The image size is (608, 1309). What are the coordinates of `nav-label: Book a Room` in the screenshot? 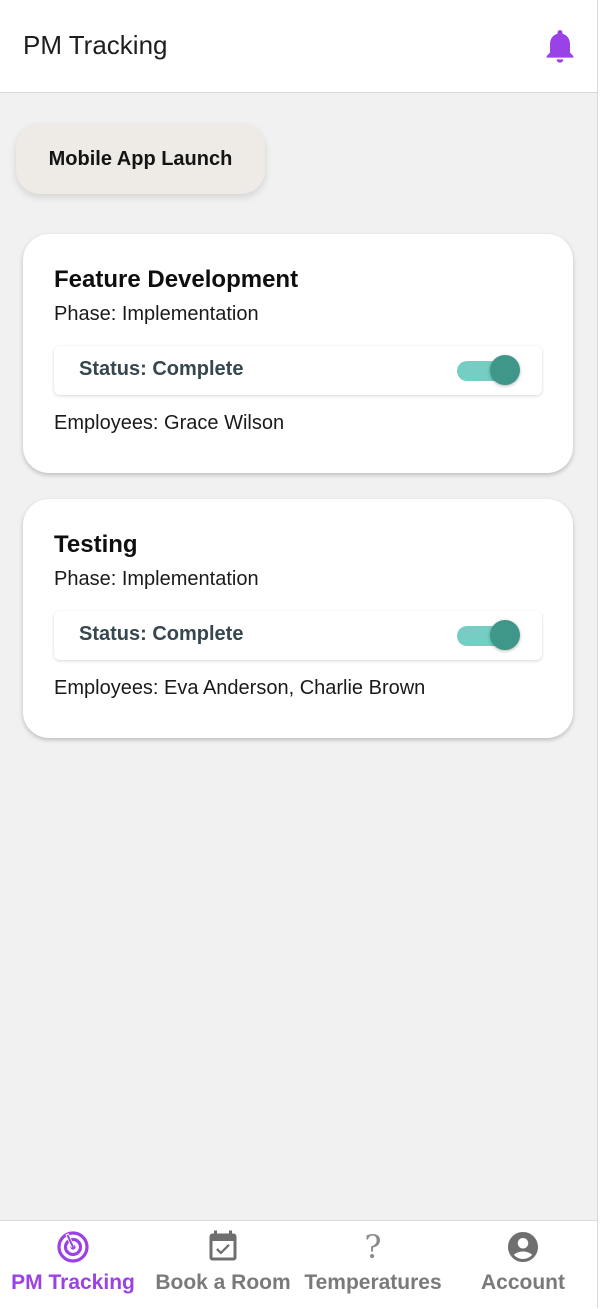 It's located at (223, 1282).